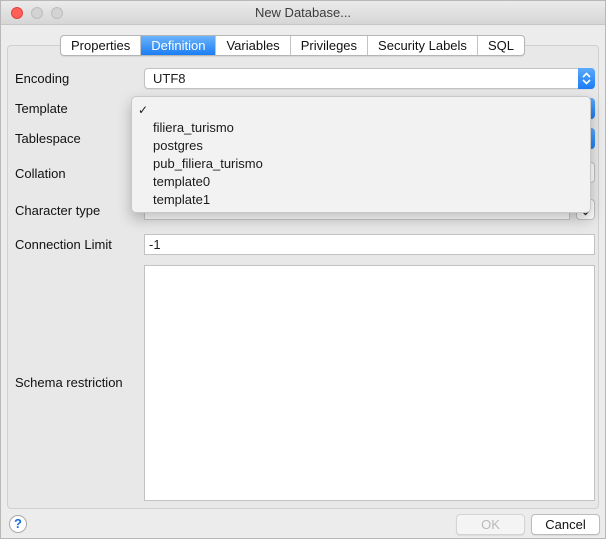 This screenshot has width=606, height=539. What do you see at coordinates (423, 45) in the screenshot?
I see `tab-security-labels: Security Labels` at bounding box center [423, 45].